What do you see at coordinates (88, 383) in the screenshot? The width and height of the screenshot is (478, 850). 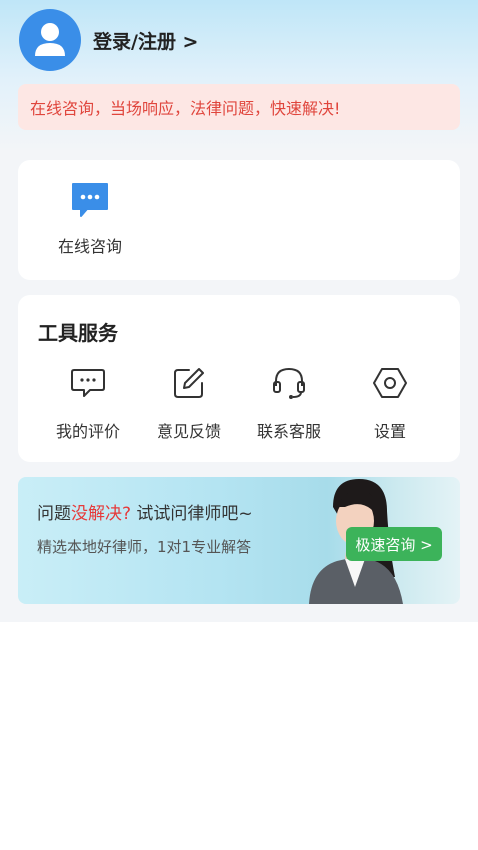 I see `comment-icon` at bounding box center [88, 383].